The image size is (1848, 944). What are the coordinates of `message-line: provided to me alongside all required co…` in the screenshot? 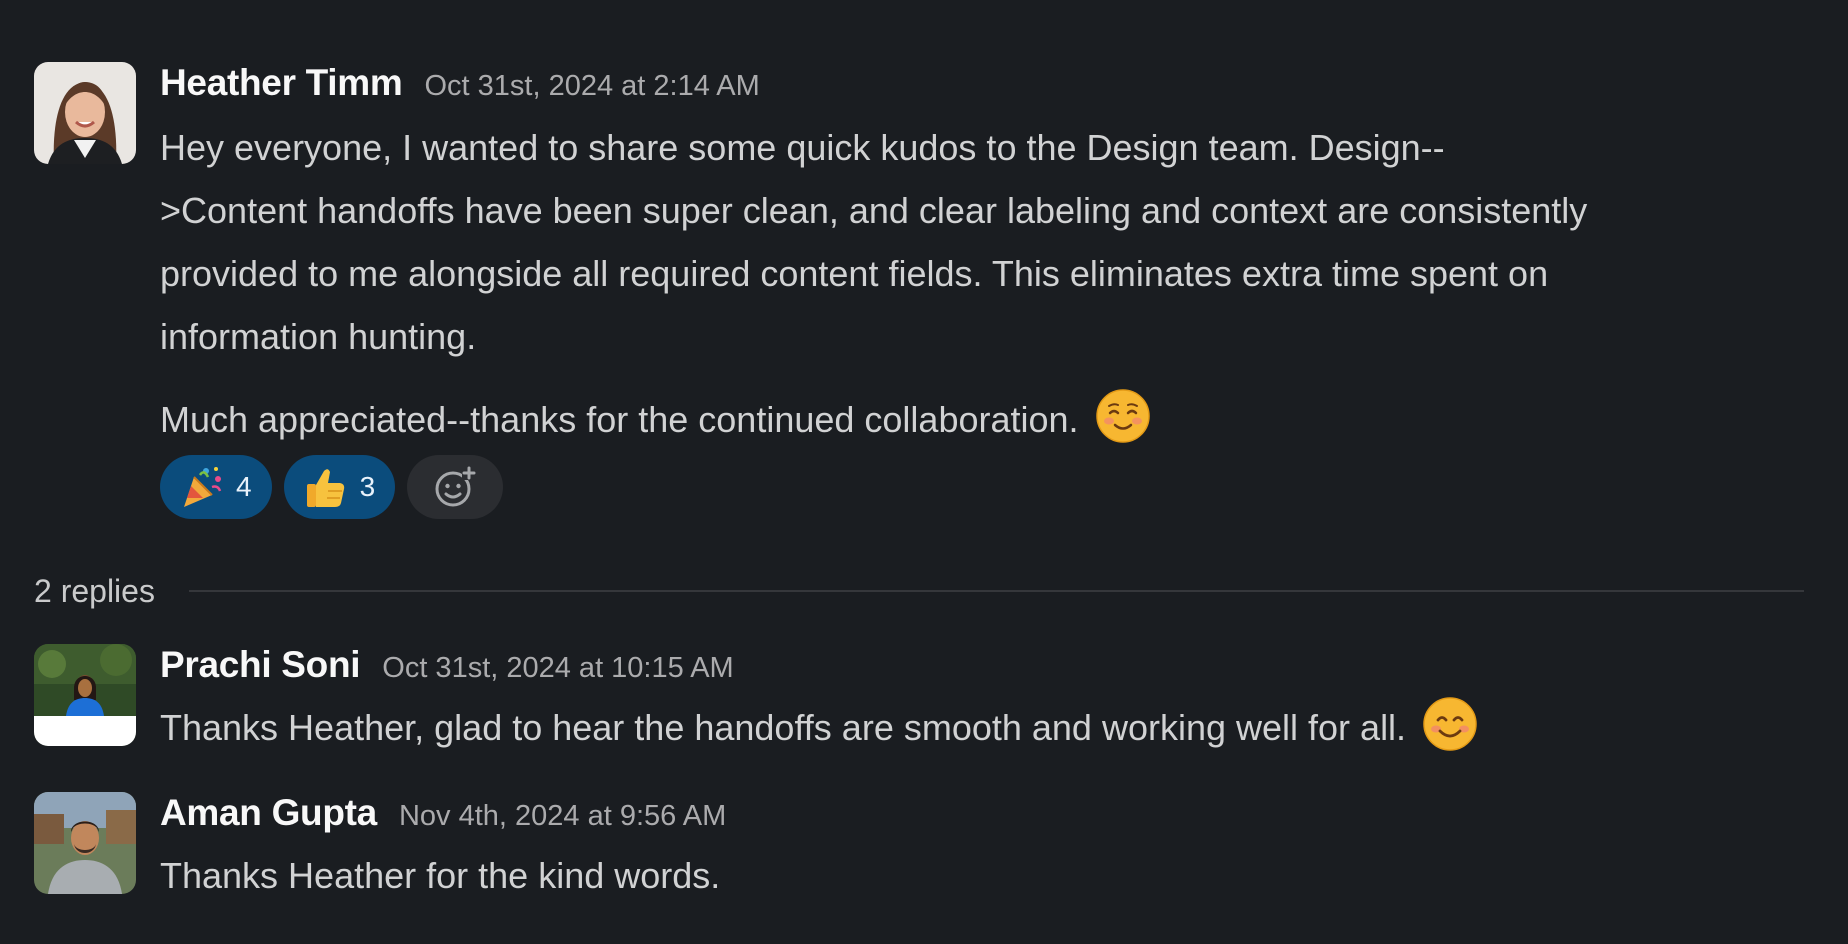 It's located at (854, 273).